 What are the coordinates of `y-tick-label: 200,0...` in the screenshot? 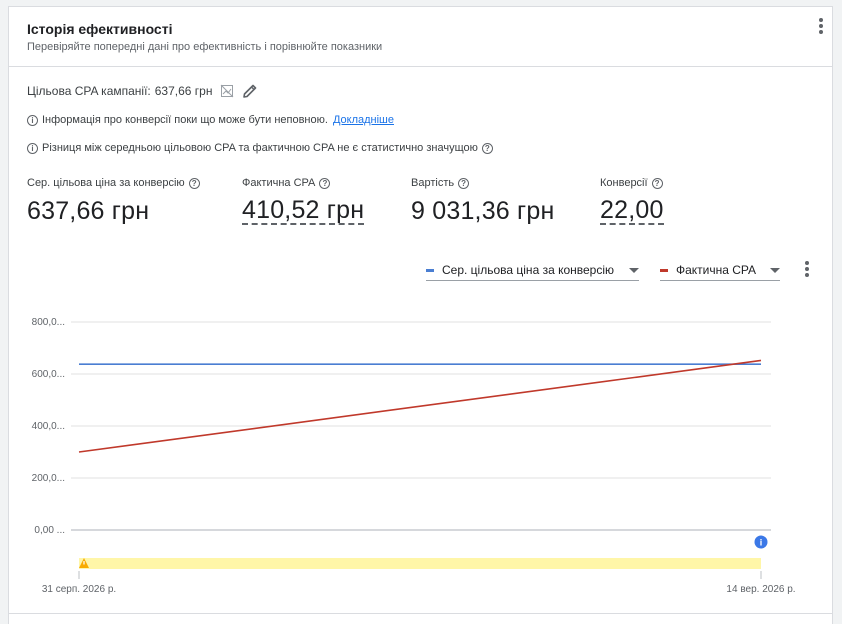 It's located at (48, 478).